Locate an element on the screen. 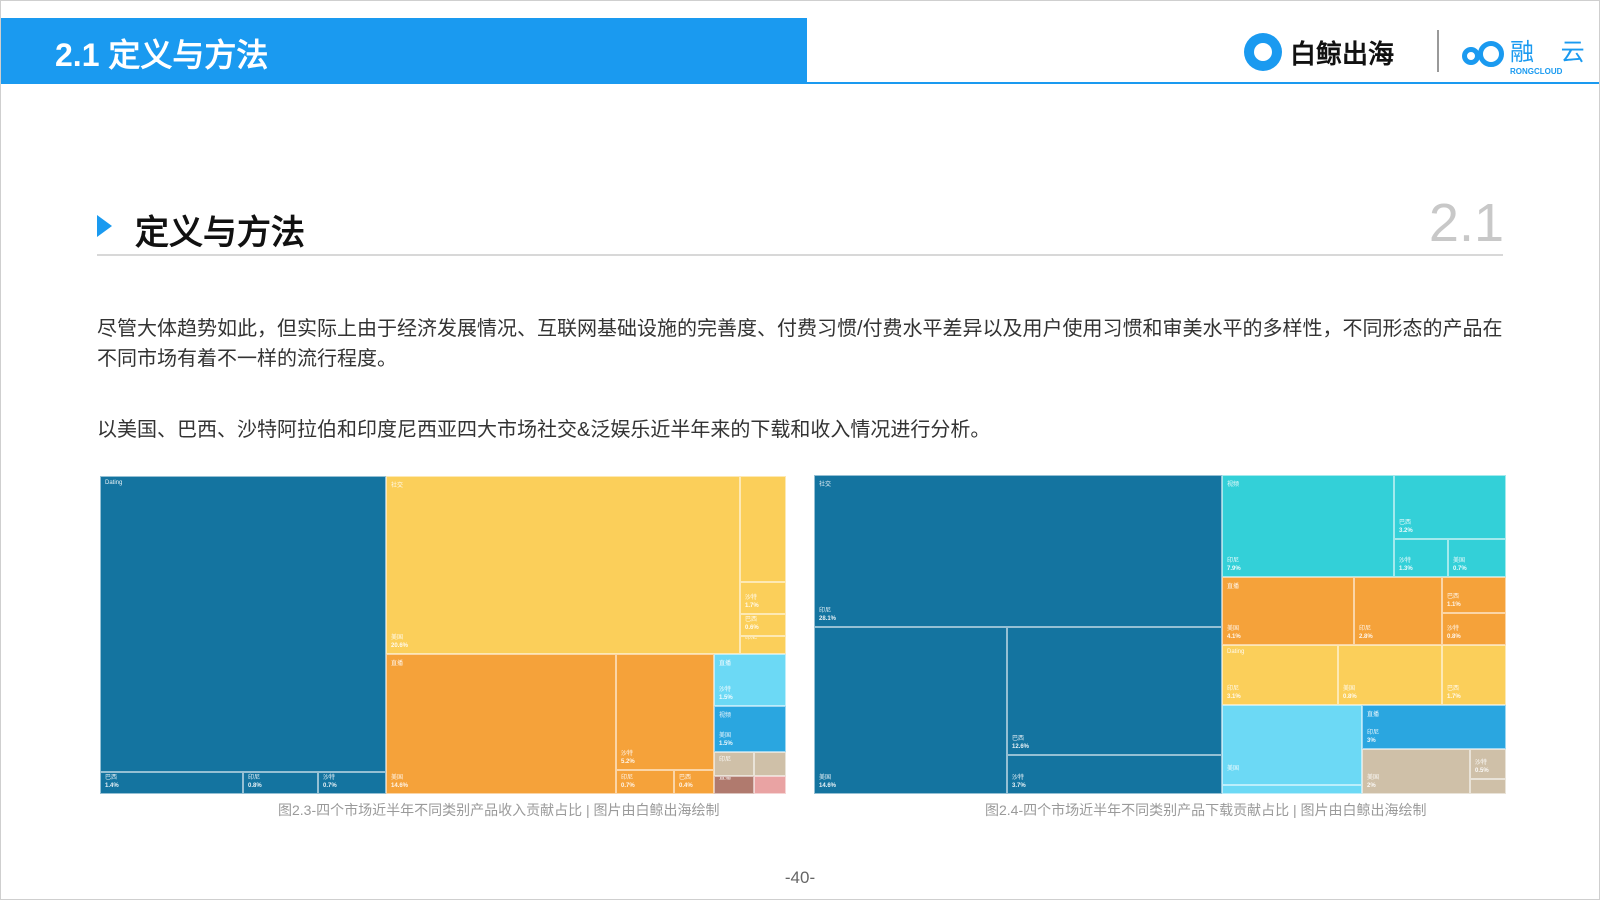 The width and height of the screenshot is (1600, 900). treemap-tile: 沙特 0.8% is located at coordinates (1474, 629).